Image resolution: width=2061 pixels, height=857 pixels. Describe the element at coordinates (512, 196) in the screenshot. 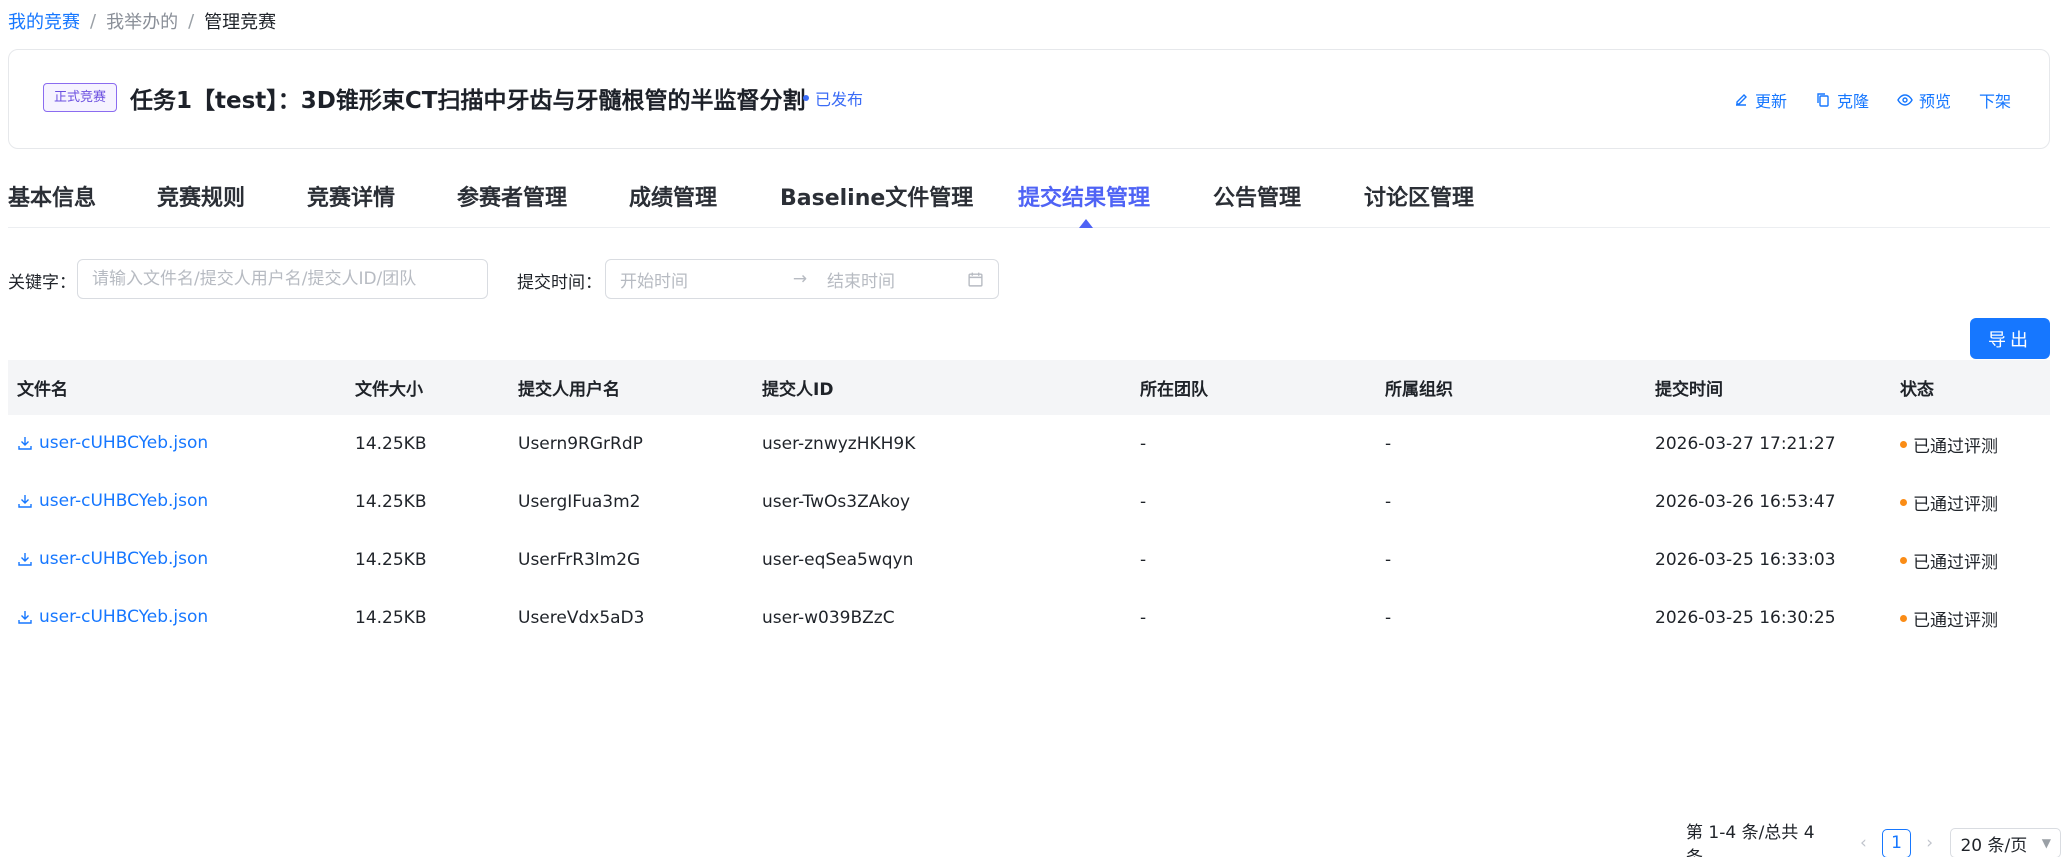

I see `tab-participants: 参赛者管理` at that location.